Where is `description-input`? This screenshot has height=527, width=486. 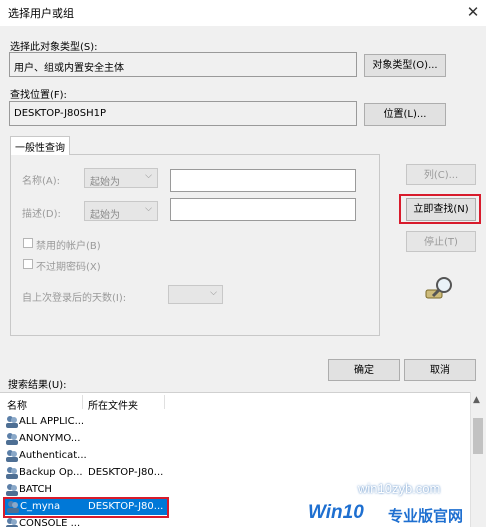 description-input is located at coordinates (263, 209).